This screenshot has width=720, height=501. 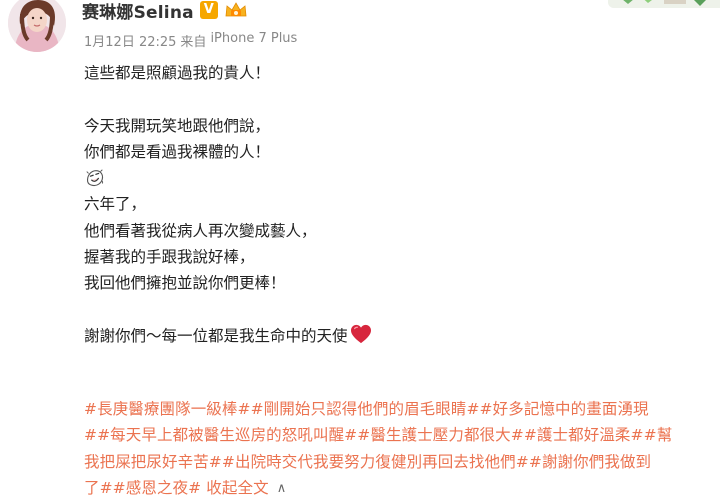 What do you see at coordinates (208, 10) in the screenshot?
I see `verified-icon: V` at bounding box center [208, 10].